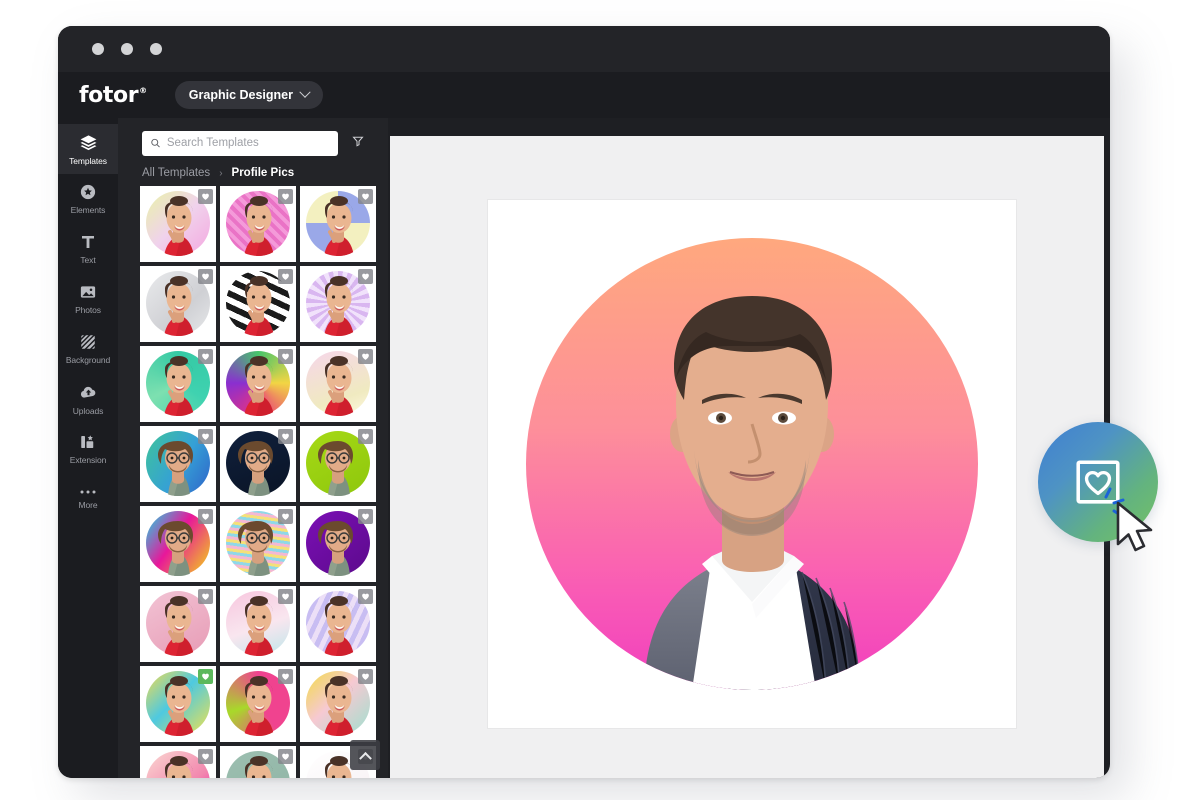  Describe the element at coordinates (88, 499) in the screenshot. I see `sidebar-item-more: More` at that location.